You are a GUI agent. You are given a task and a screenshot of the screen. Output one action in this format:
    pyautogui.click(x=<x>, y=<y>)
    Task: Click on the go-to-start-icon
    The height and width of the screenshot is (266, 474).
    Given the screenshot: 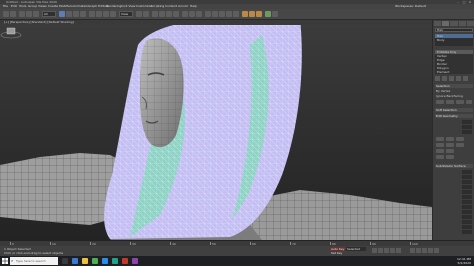 What is the action you would take?
    pyautogui.click(x=374, y=250)
    